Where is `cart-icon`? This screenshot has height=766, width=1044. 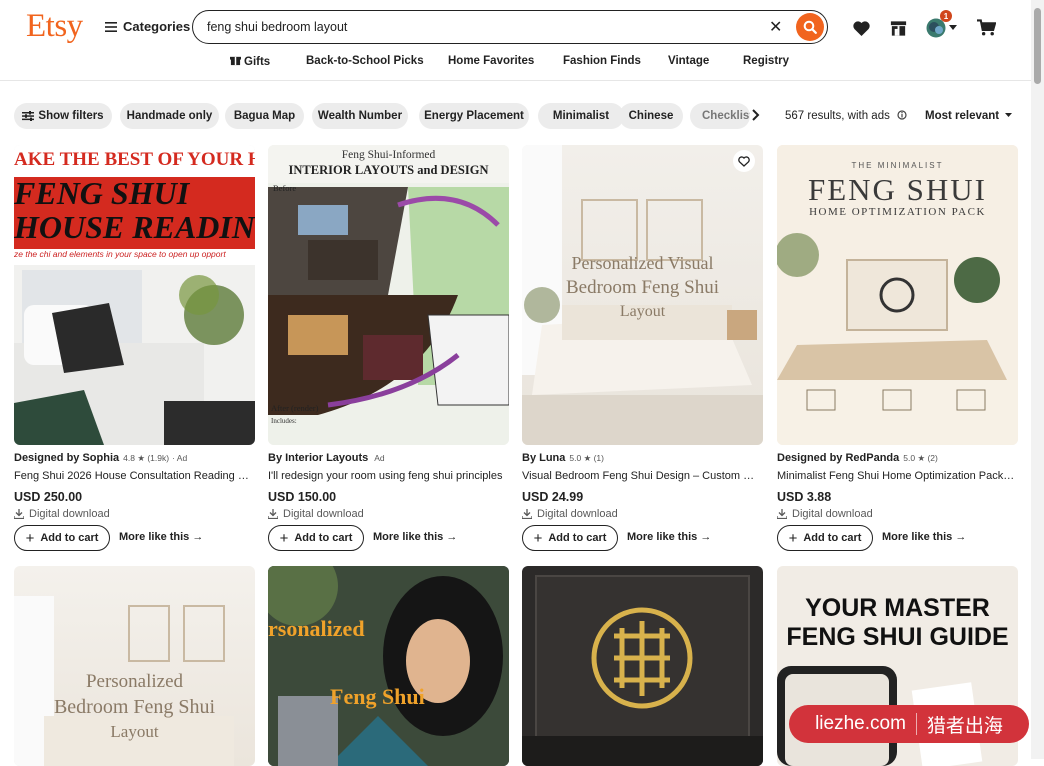 cart-icon is located at coordinates (986, 28).